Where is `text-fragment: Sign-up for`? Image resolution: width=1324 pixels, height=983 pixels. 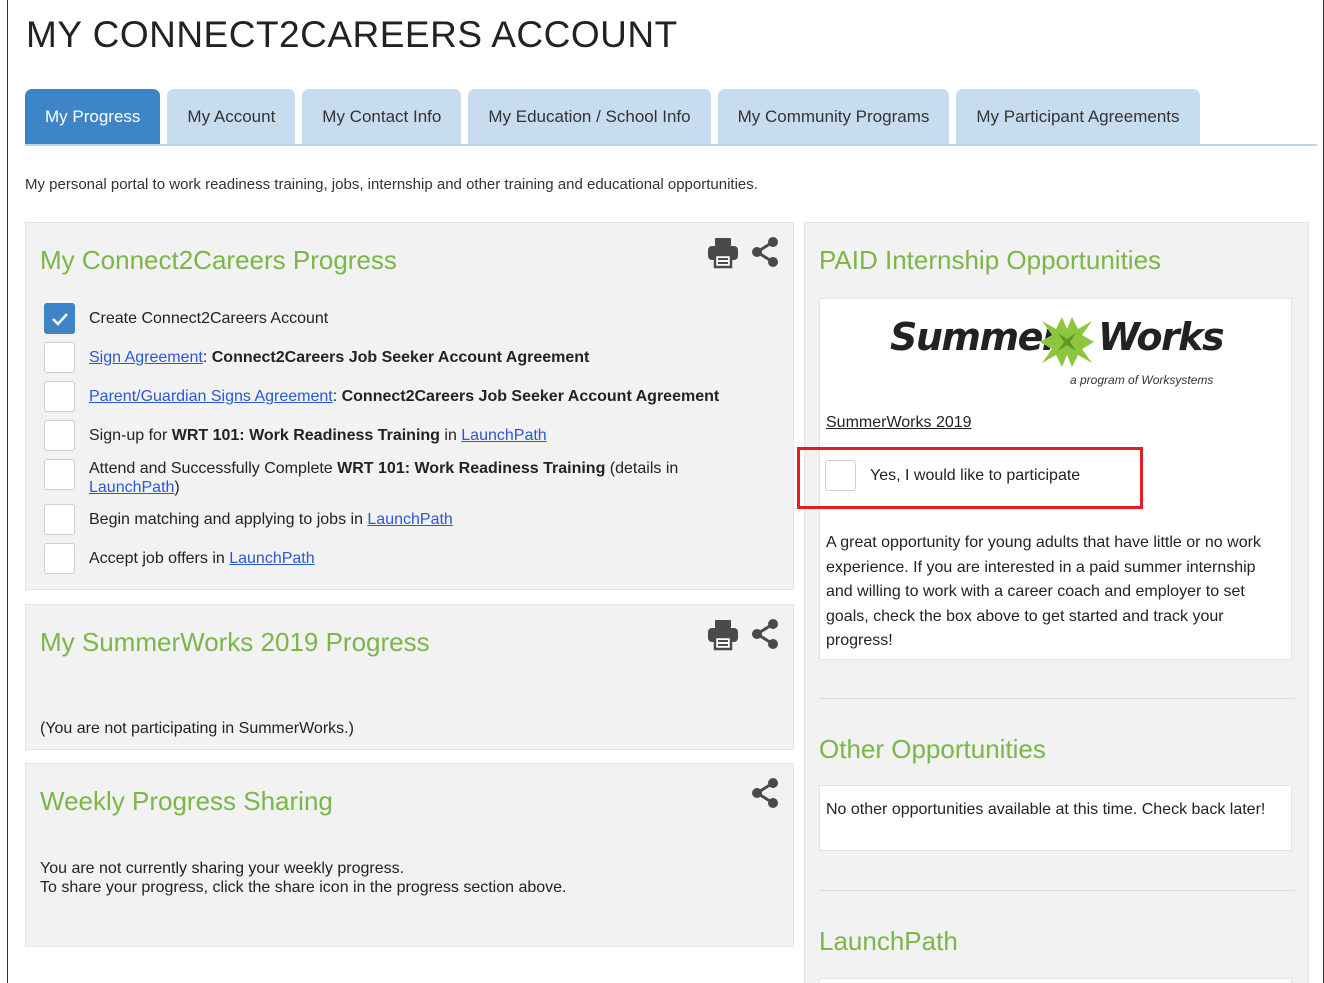 text-fragment: Sign-up for is located at coordinates (130, 435).